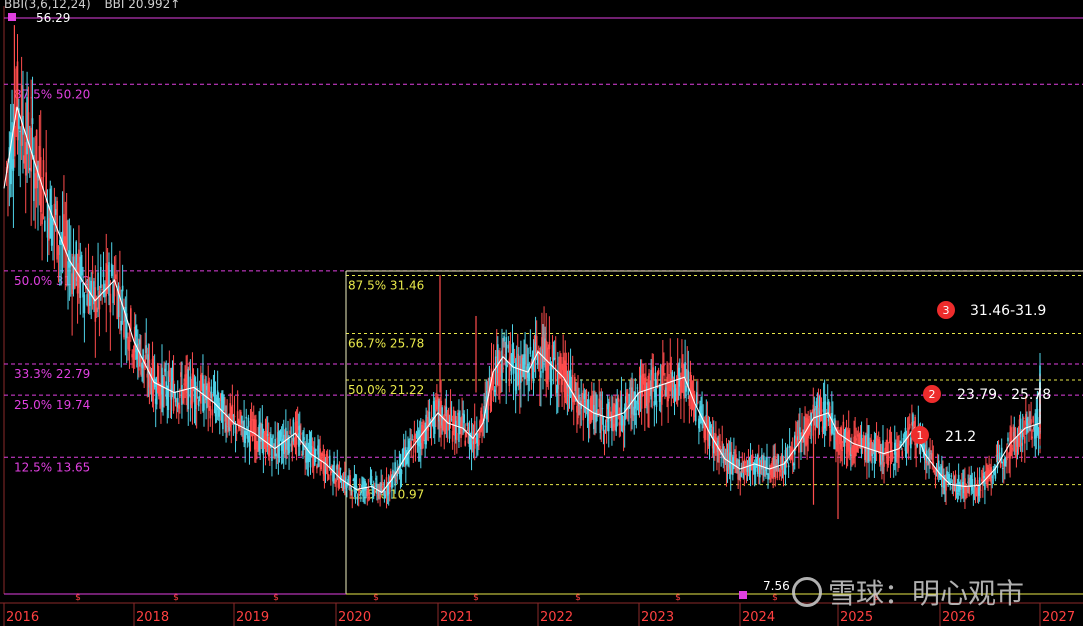 Image resolution: width=1083 pixels, height=626 pixels. What do you see at coordinates (743, 595) in the screenshot?
I see `low-marker-square` at bounding box center [743, 595].